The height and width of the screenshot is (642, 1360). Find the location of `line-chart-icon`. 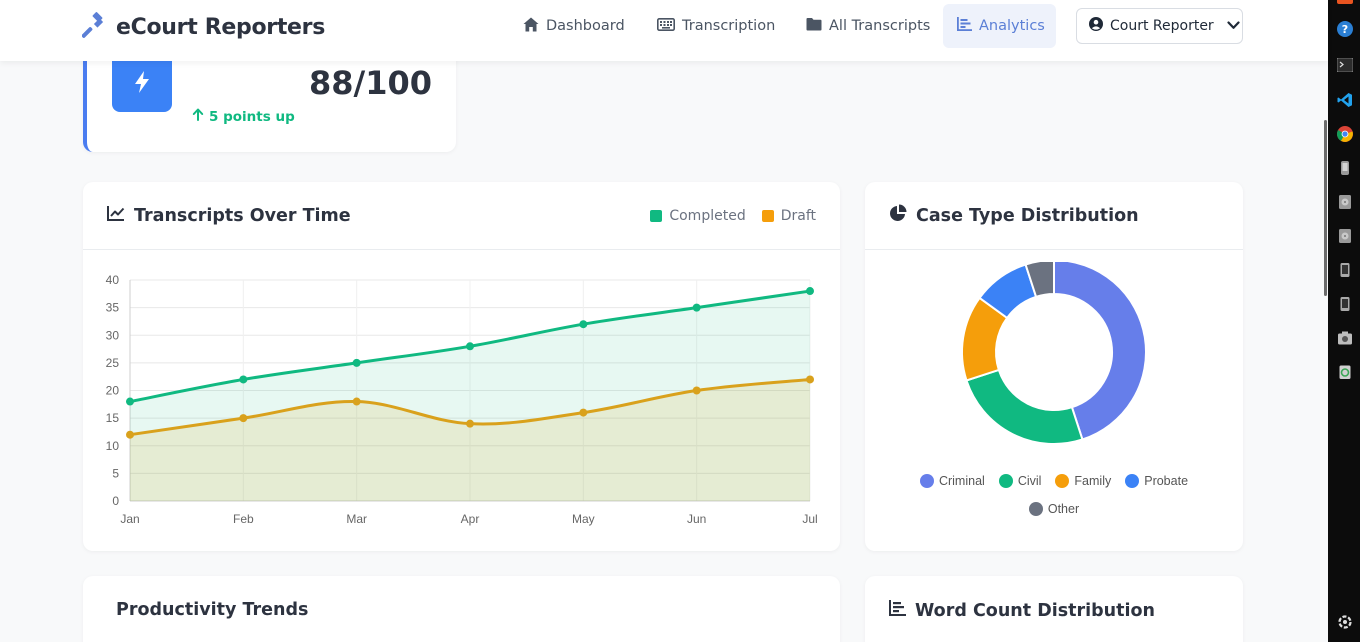

line-chart-icon is located at coordinates (116, 215).